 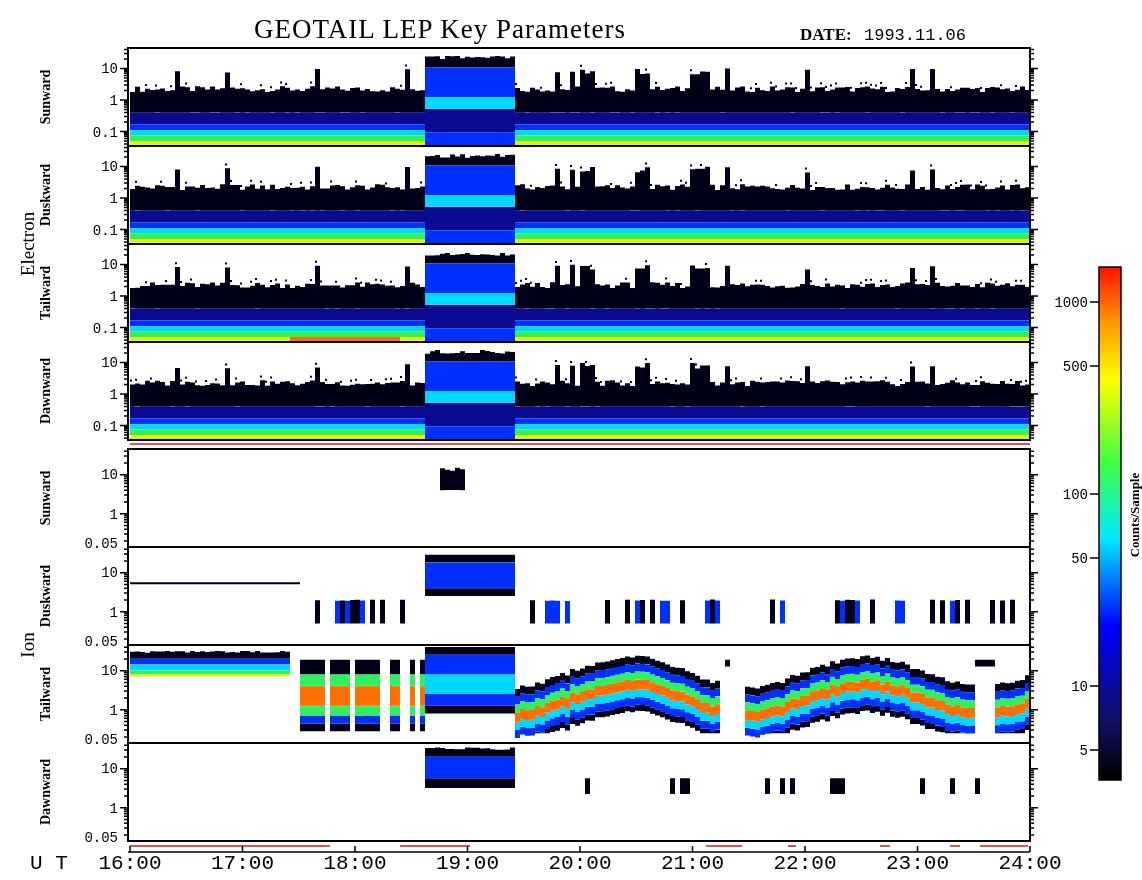 What do you see at coordinates (355, 863) in the screenshot?
I see `time-tick-label: 18:00` at bounding box center [355, 863].